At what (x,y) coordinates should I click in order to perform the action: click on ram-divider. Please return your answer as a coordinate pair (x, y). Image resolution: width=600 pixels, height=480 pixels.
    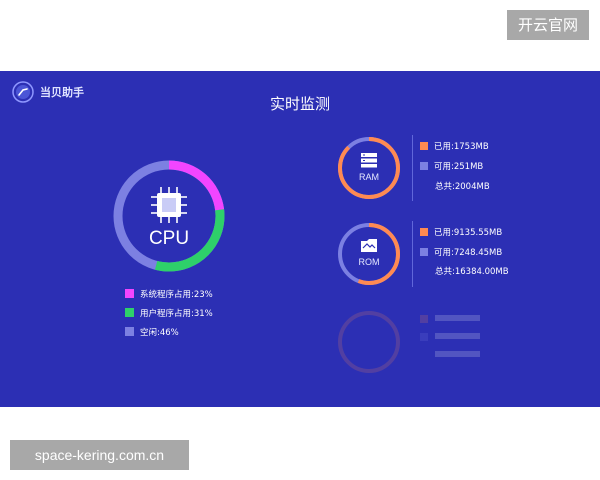
    Looking at the image, I should click on (412, 168).